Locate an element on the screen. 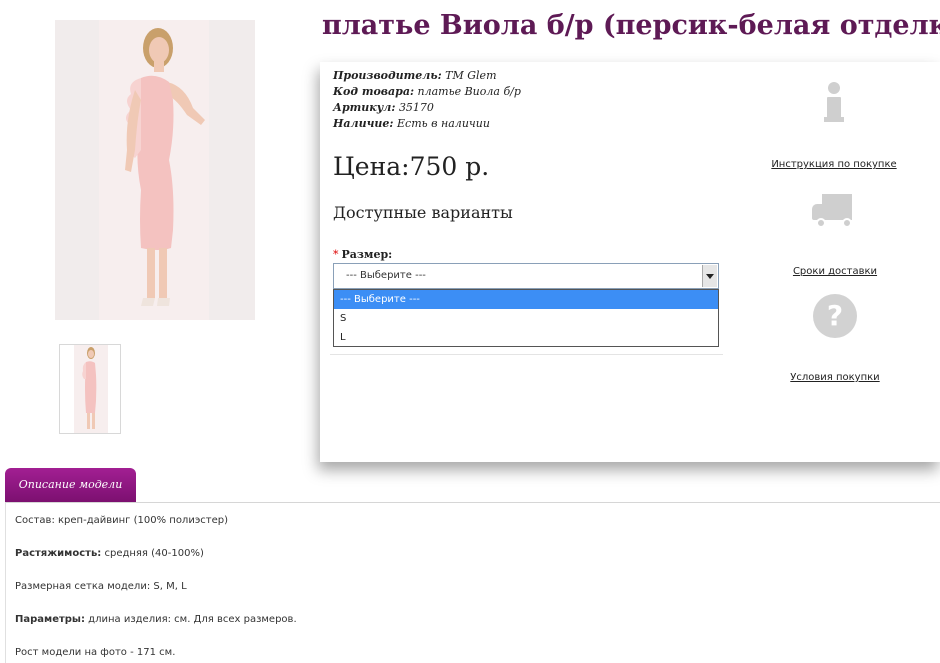 The height and width of the screenshot is (663, 940). size-label: * Размер: is located at coordinates (363, 254).